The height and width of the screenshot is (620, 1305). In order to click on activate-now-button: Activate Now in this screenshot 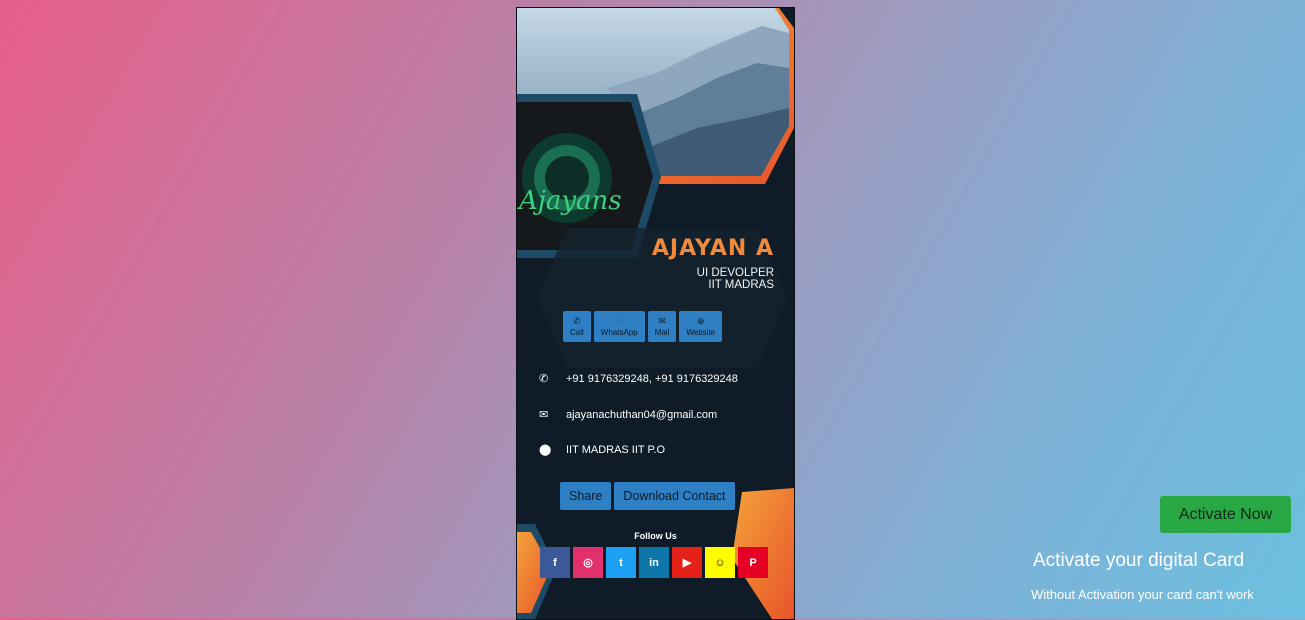, I will do `click(1225, 514)`.